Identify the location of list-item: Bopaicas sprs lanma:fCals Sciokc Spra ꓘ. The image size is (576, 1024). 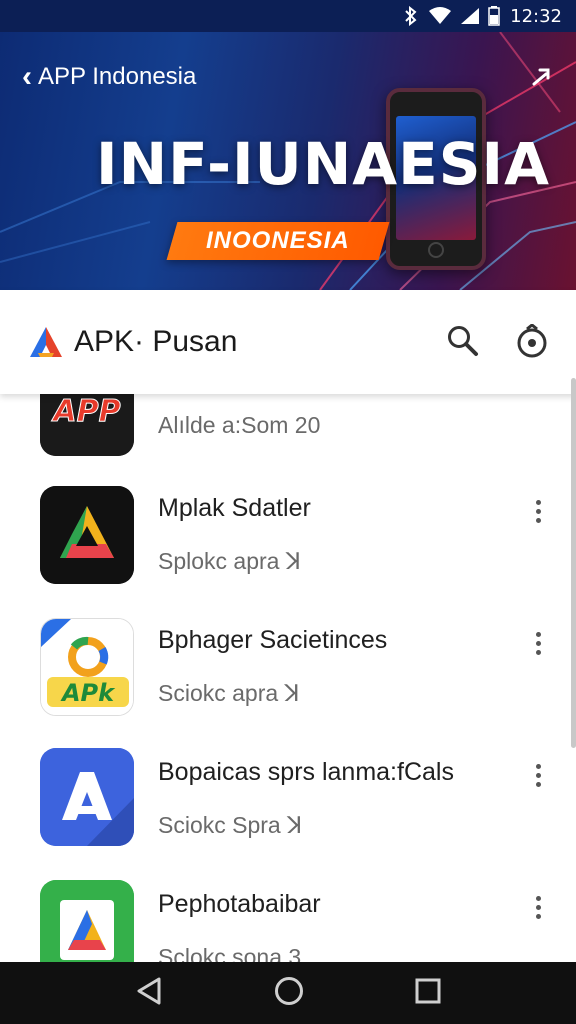
(288, 814).